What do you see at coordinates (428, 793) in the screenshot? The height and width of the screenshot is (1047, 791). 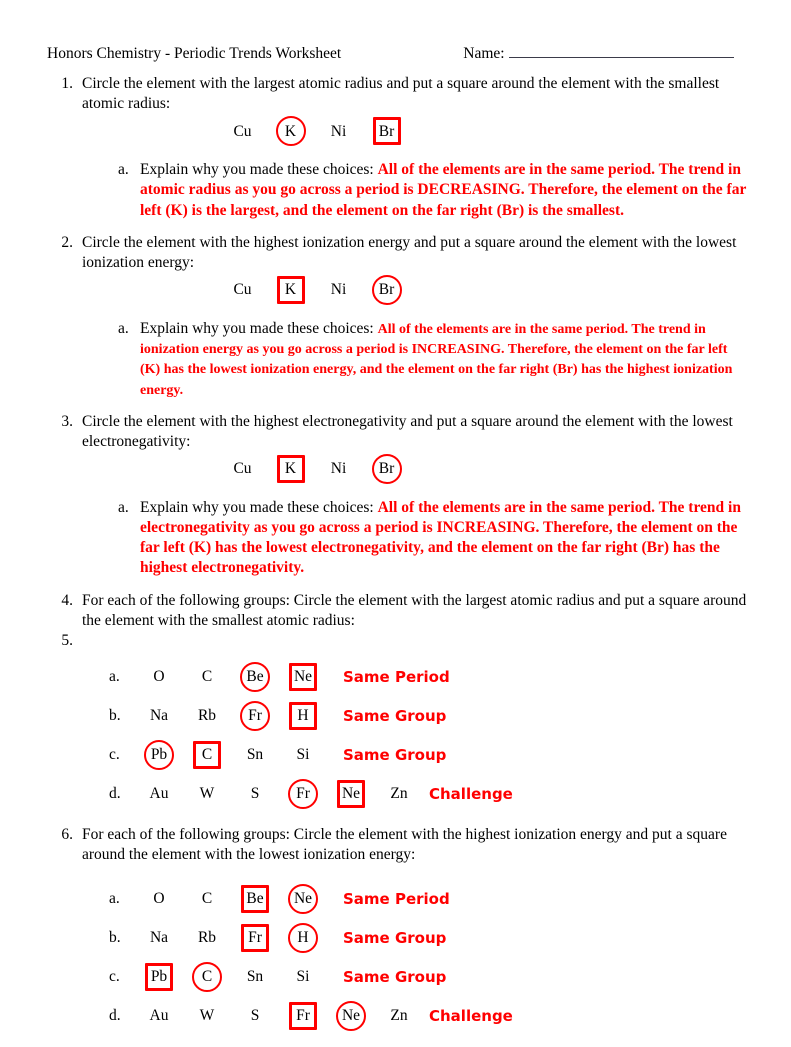 I see `element-group-row: d. Au W S Fr Ne Zn Challenge` at bounding box center [428, 793].